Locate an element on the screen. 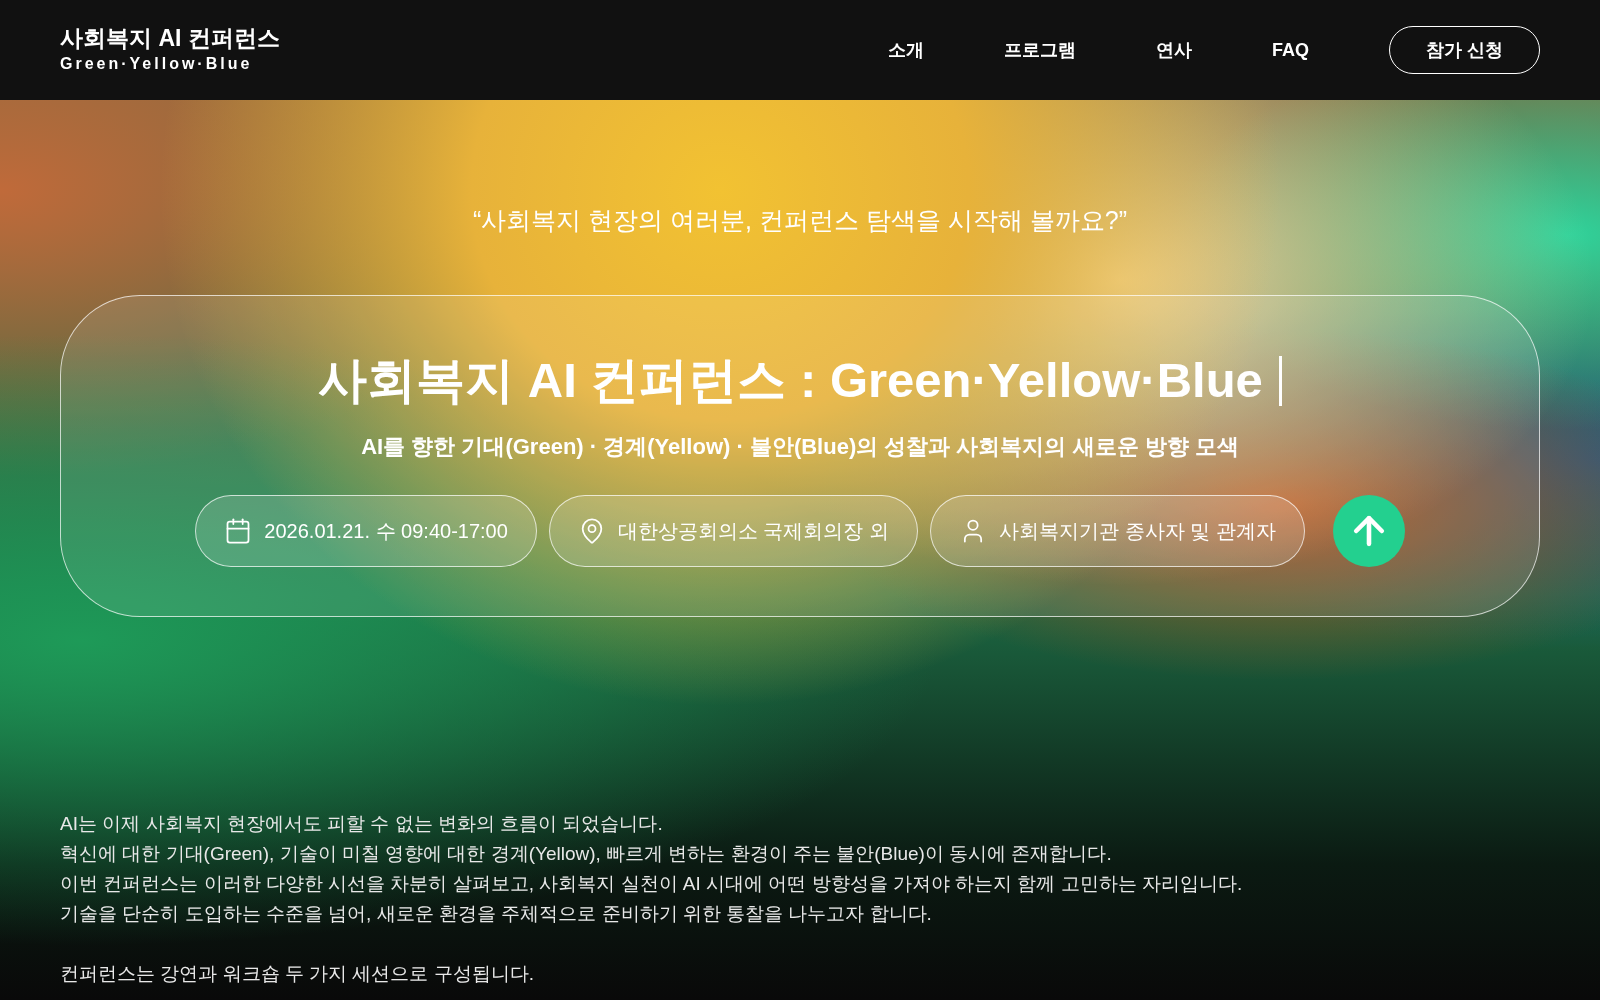  nav-link: 소개 is located at coordinates (905, 50).